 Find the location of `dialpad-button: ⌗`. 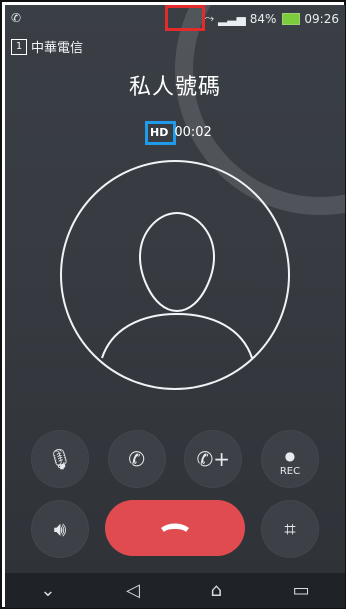

dialpad-button: ⌗ is located at coordinates (290, 529).